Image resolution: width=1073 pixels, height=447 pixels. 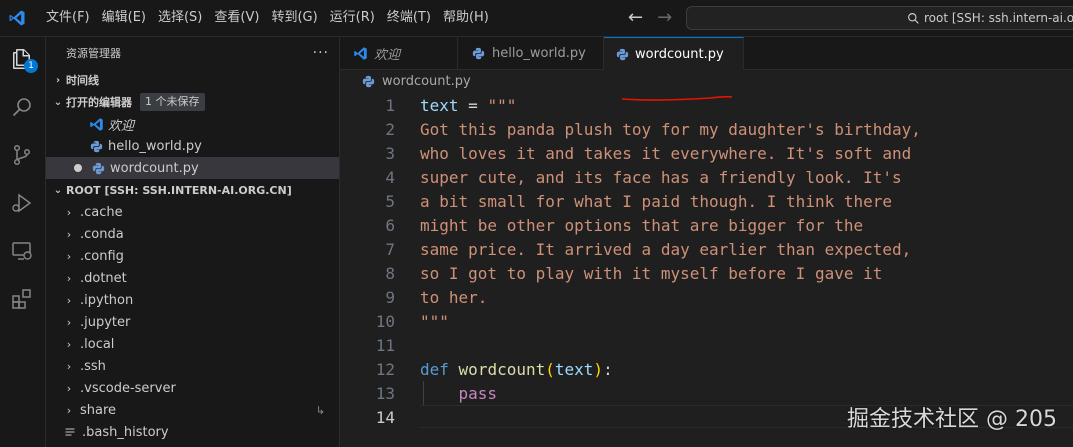 I want to click on remote-explorer-icon, so click(x=22, y=251).